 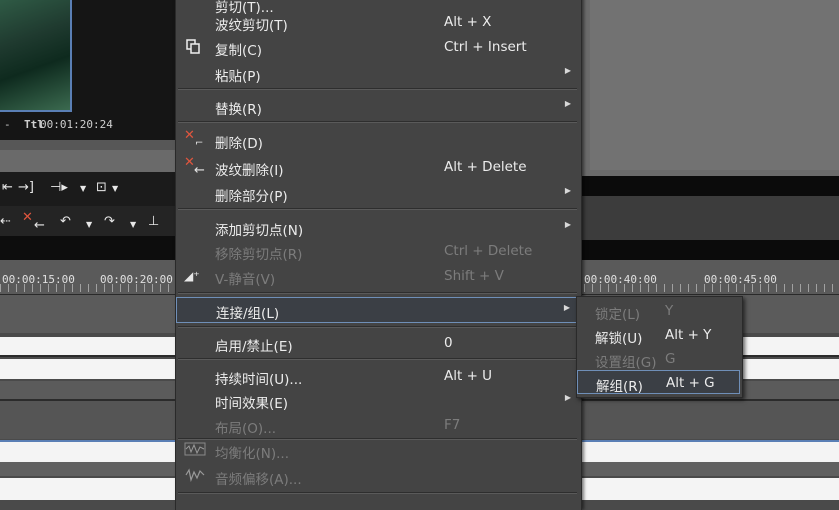 I want to click on preview-frame, so click(x=36, y=56).